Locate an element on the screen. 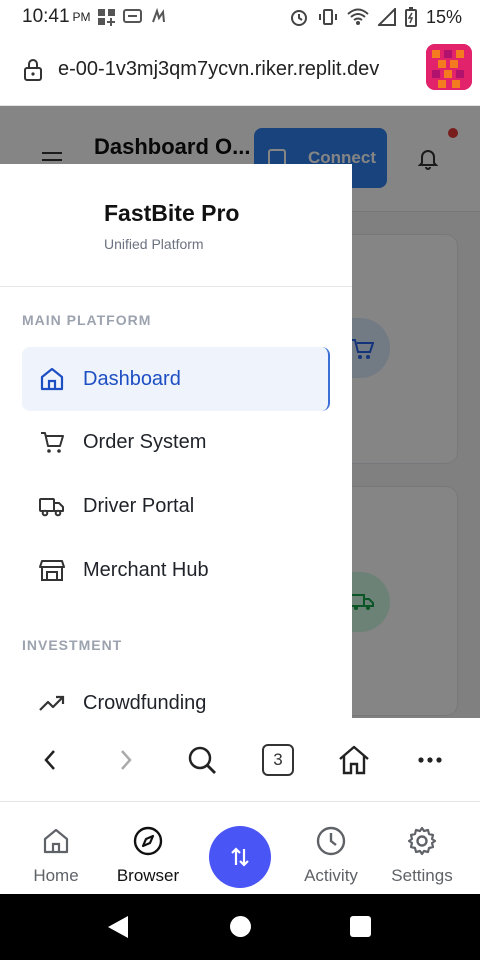 The image size is (480, 960). brand: FastBite Pro Unified Platform is located at coordinates (171, 226).